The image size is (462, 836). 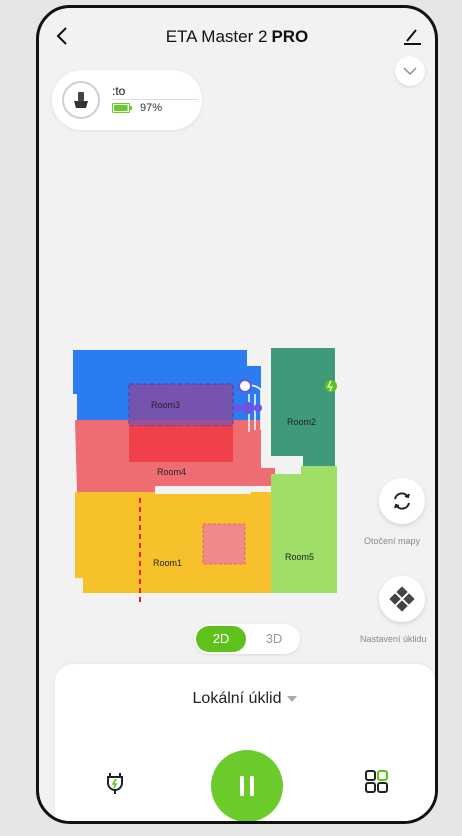 I want to click on edit-button, so click(x=412, y=36).